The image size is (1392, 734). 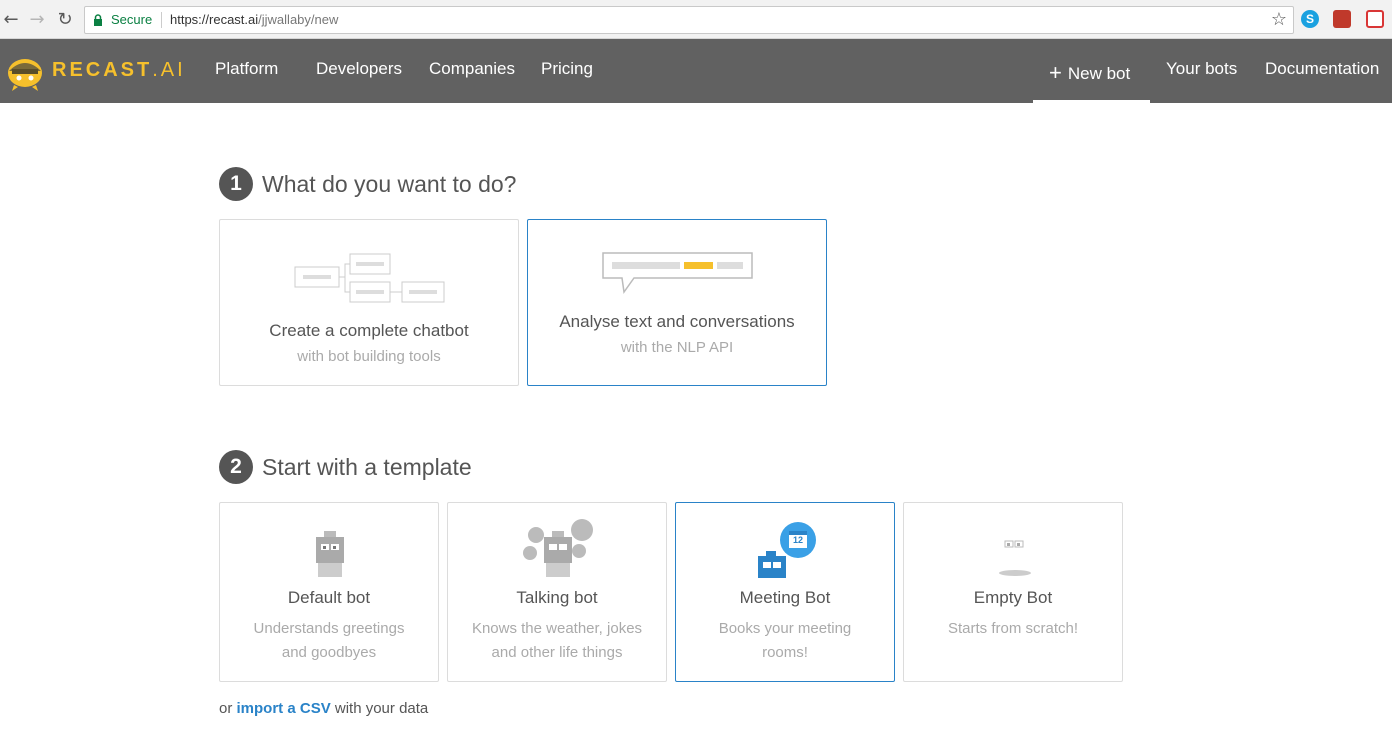 What do you see at coordinates (236, 467) in the screenshot?
I see `step-number-badge: 2` at bounding box center [236, 467].